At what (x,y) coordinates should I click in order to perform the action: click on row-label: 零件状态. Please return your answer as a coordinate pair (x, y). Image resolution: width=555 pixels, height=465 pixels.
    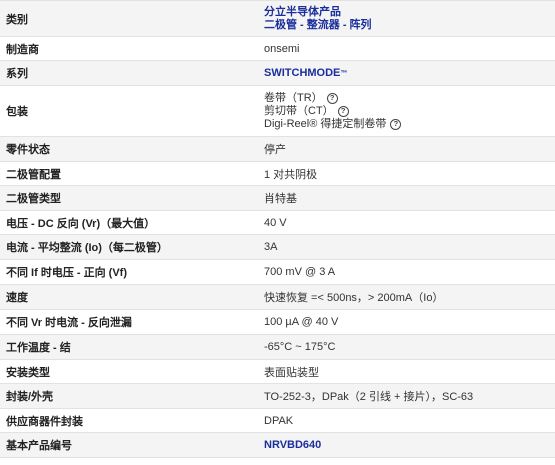
    Looking at the image, I should click on (28, 150).